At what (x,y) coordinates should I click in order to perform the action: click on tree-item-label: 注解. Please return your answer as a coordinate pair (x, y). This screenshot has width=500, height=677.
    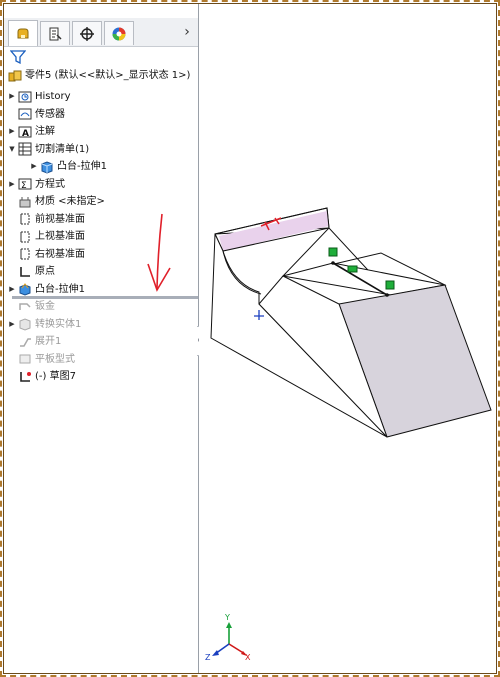
    Looking at the image, I should click on (45, 131).